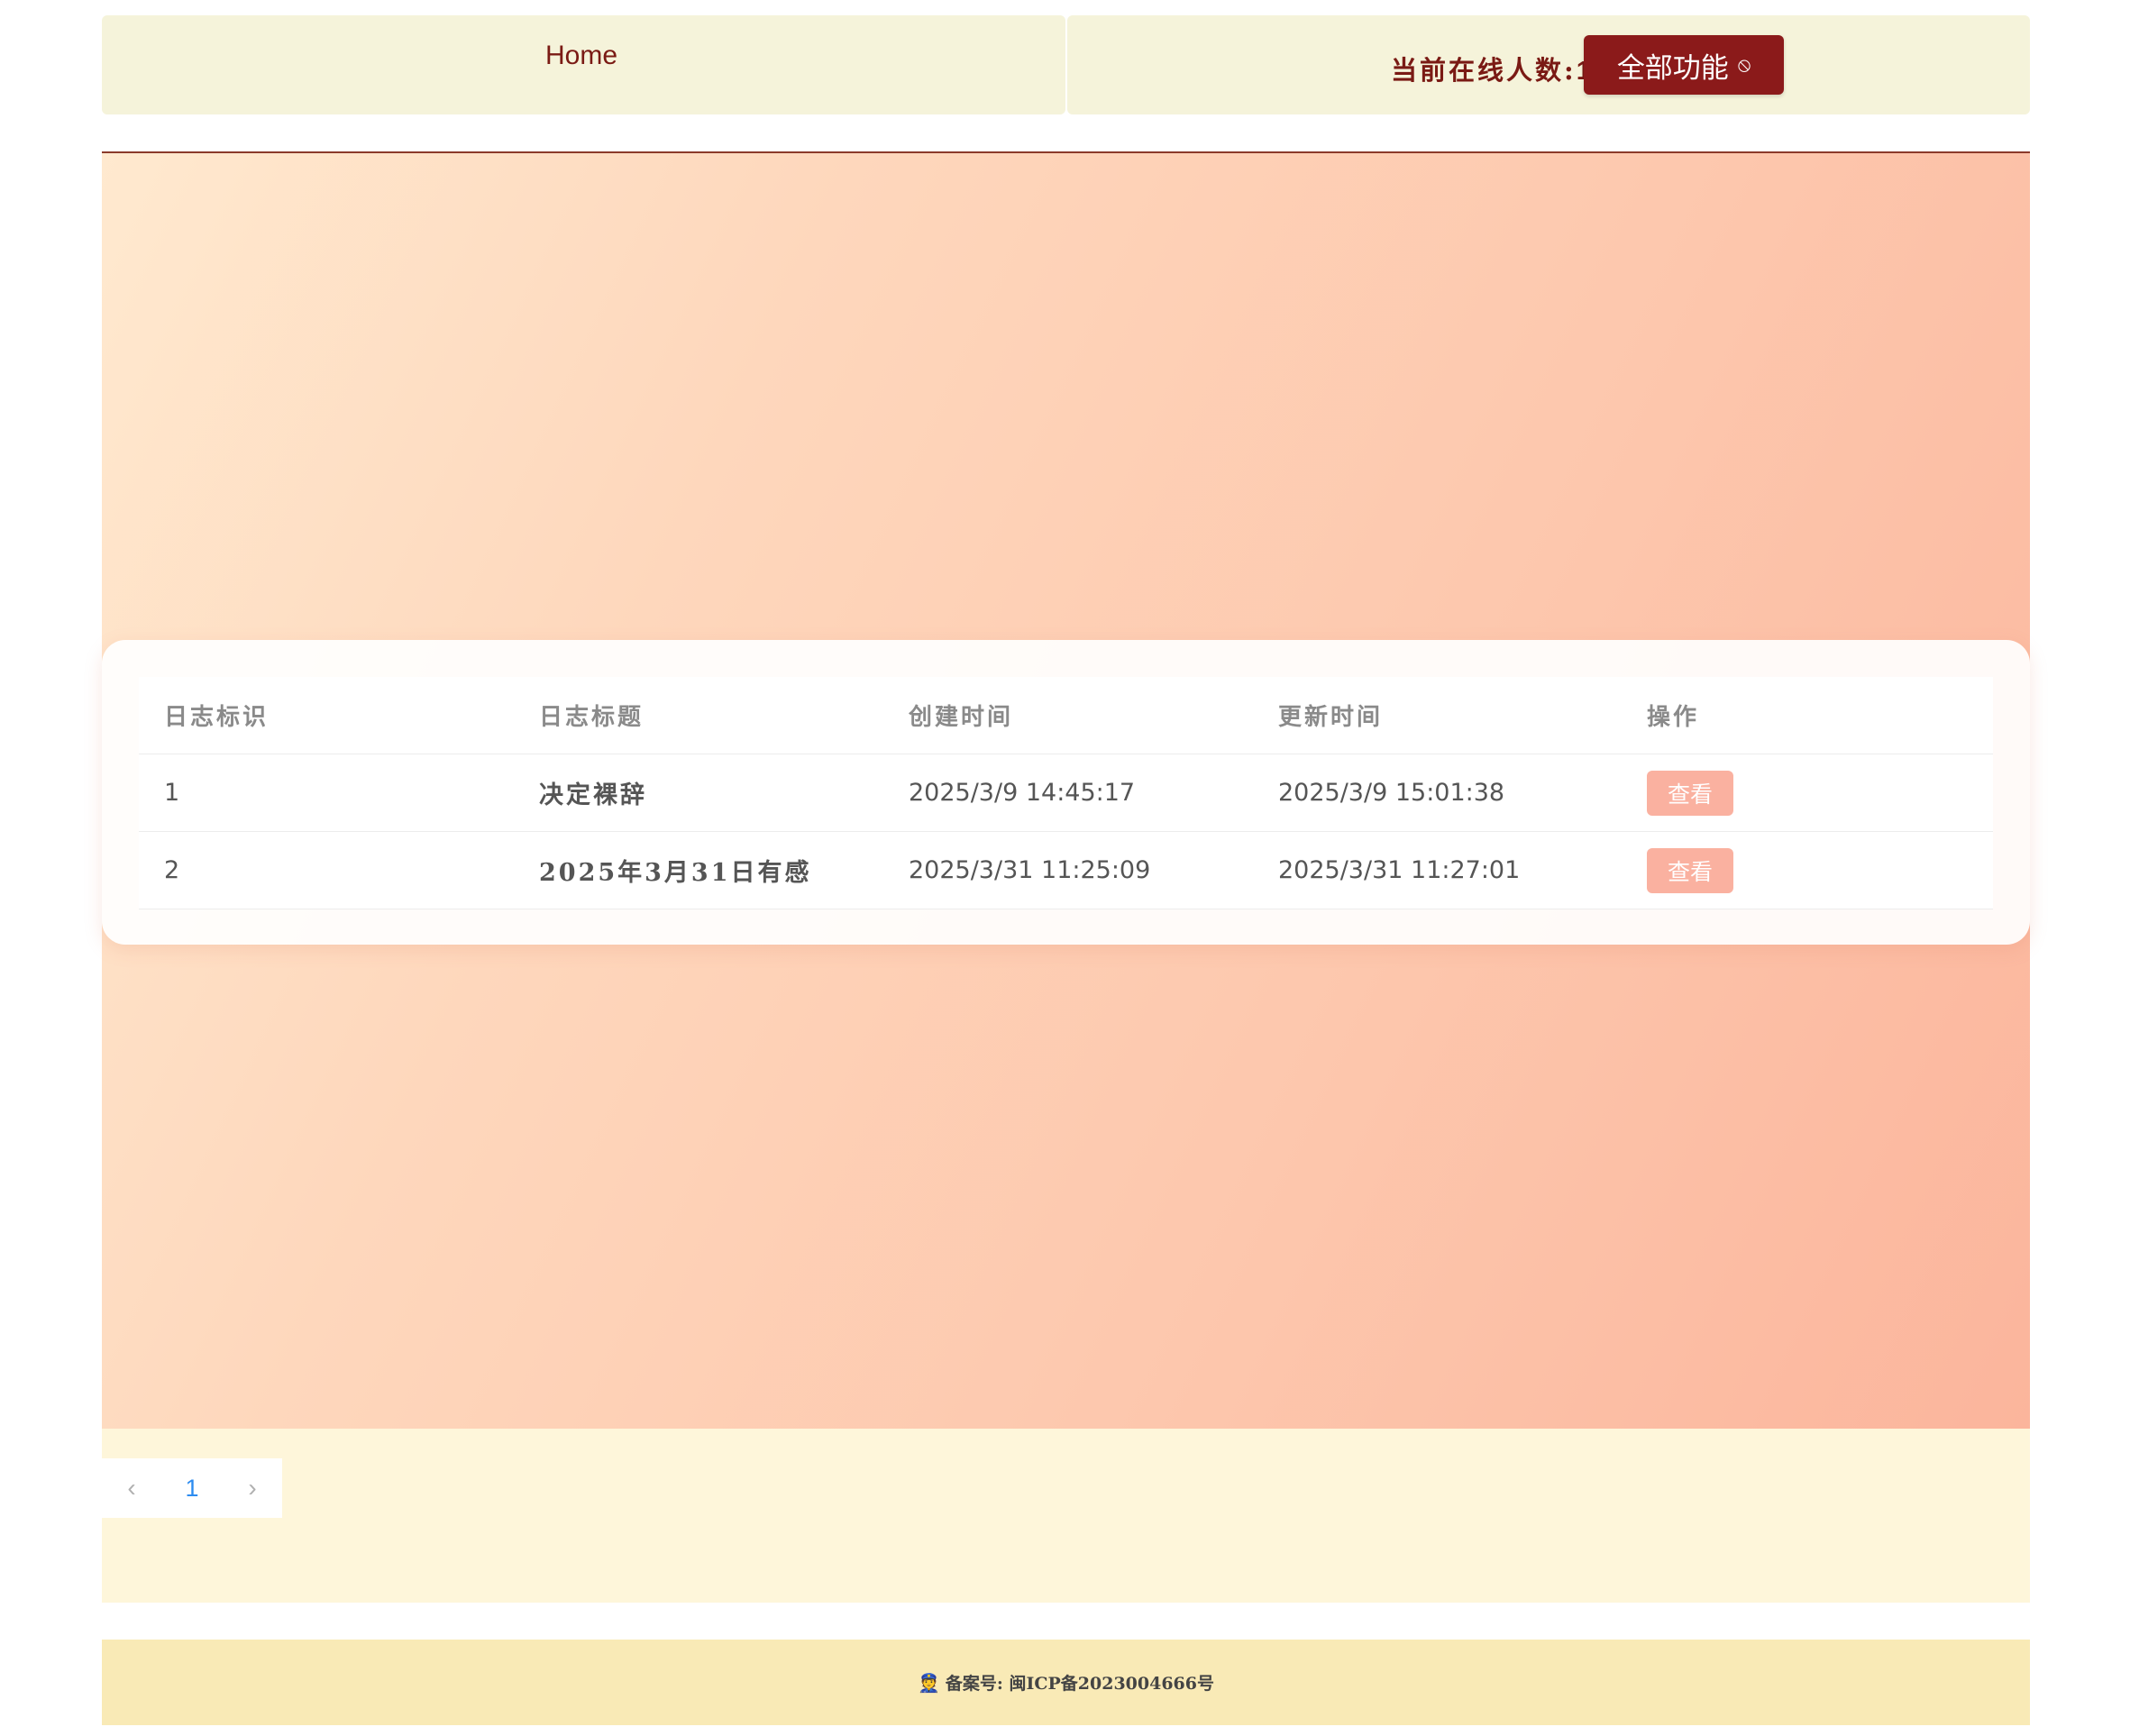 The height and width of the screenshot is (1736, 2130). What do you see at coordinates (1066, 64) in the screenshot?
I see `top-navbar: Home 当前在线人数:1✨ 全部功能 ⦸` at bounding box center [1066, 64].